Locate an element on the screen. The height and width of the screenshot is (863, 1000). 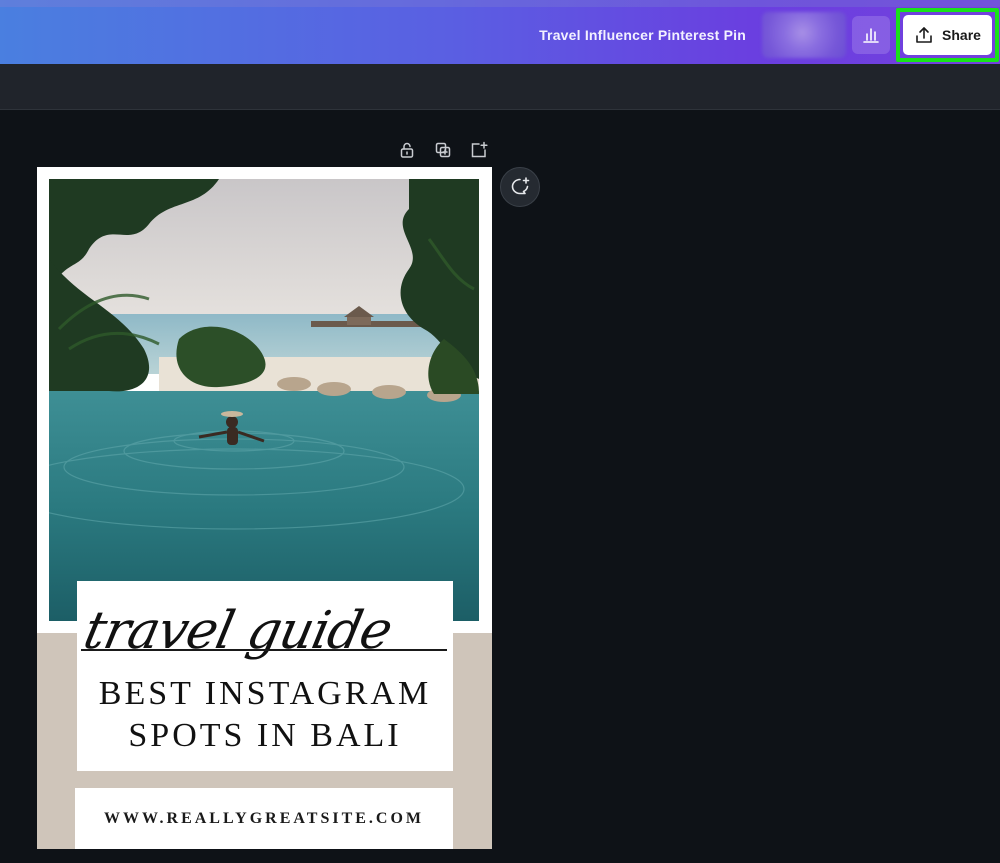
duplicate-page-button is located at coordinates (443, 150).